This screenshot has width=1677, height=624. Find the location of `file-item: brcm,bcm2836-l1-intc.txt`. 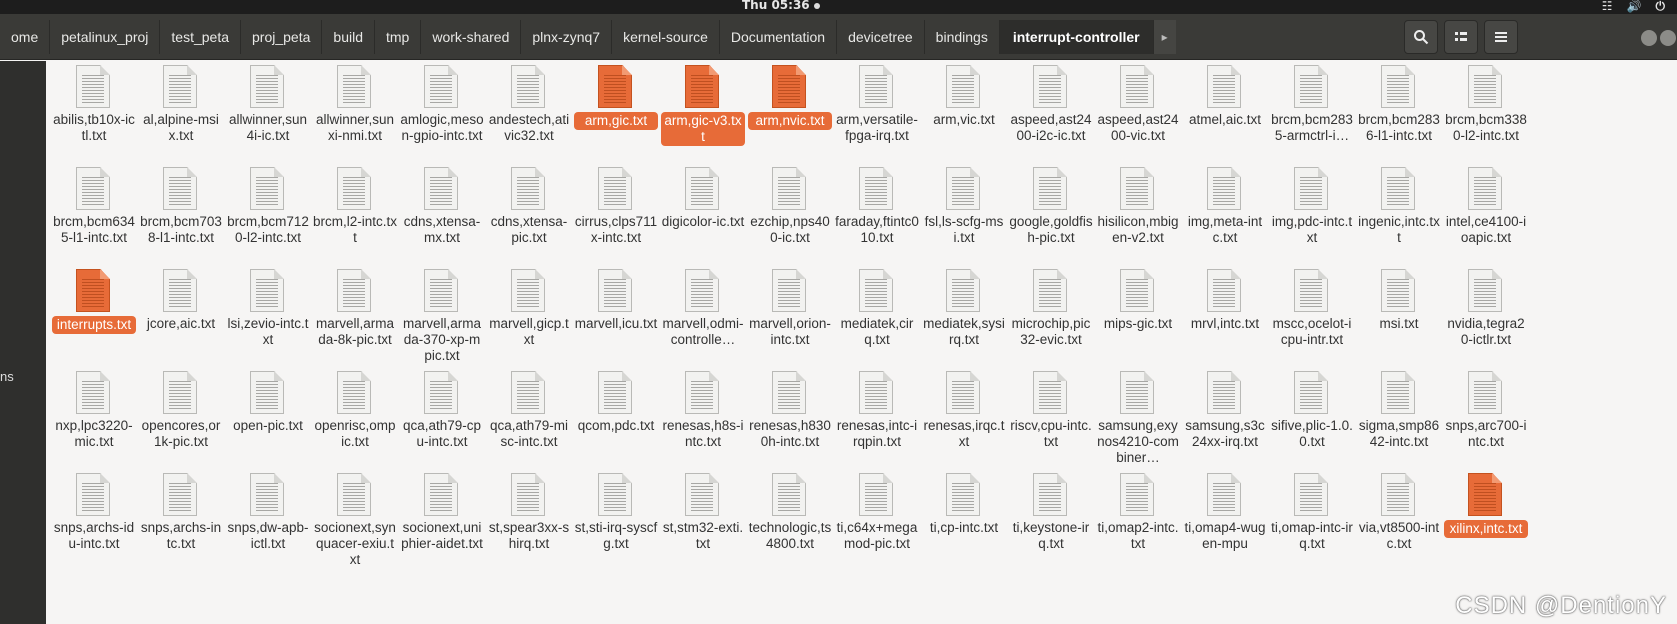

file-item: brcm,bcm2836-l1-intc.txt is located at coordinates (1399, 113).